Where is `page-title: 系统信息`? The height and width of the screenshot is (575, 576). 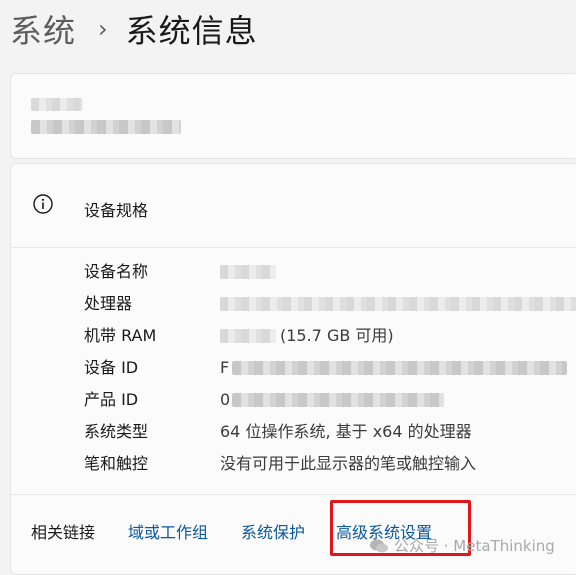
page-title: 系统信息 is located at coordinates (191, 31).